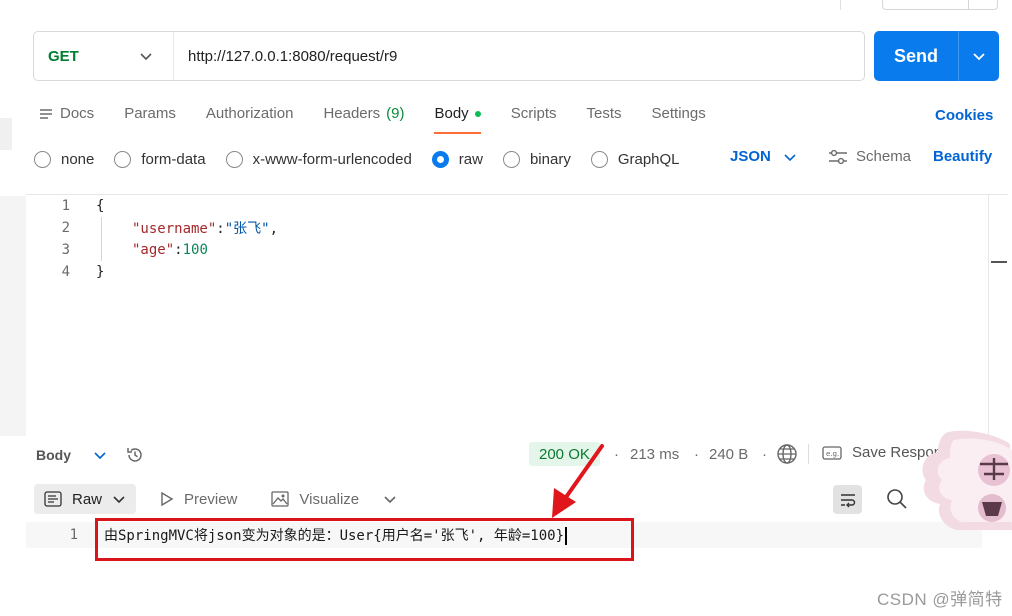 This screenshot has width=1012, height=616. What do you see at coordinates (100, 272) in the screenshot?
I see `code-text: }` at bounding box center [100, 272].